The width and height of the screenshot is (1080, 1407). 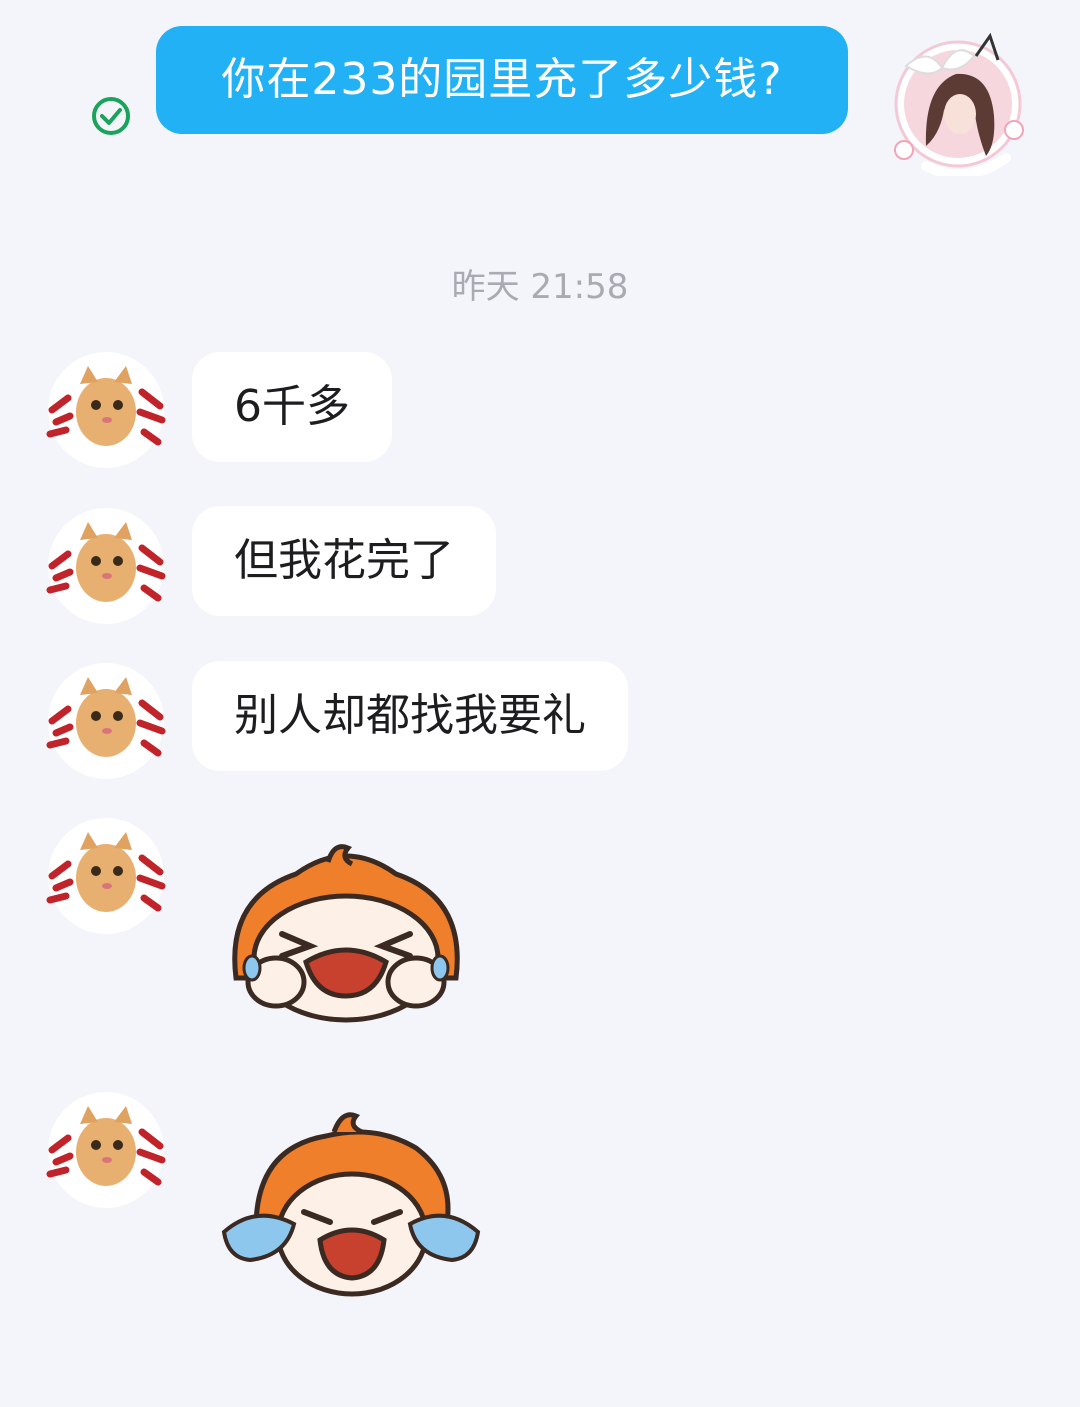 I want to click on crying-character-sticker, so click(x=346, y=938).